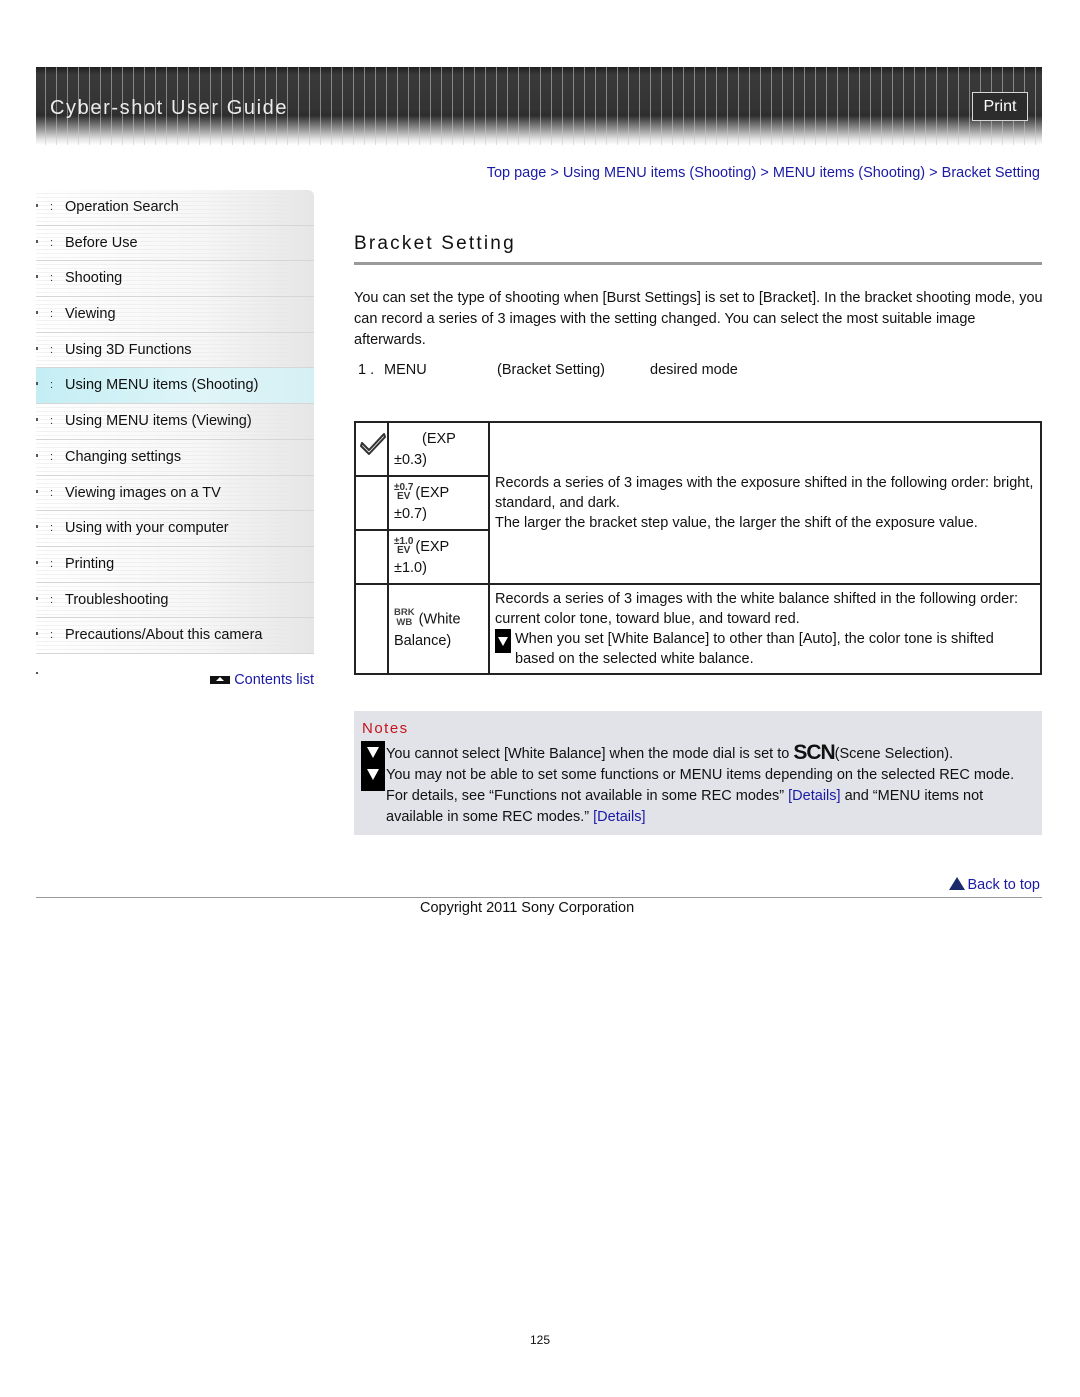 This screenshot has height=1397, width=1080. I want to click on sidebar-item-troubleshooting: : Troubleshooting, so click(175, 600).